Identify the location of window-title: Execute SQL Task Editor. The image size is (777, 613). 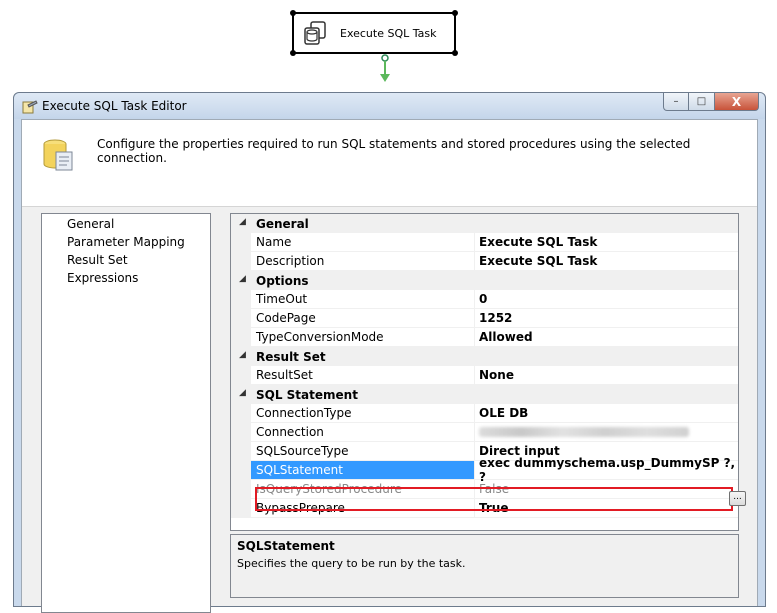
(114, 106).